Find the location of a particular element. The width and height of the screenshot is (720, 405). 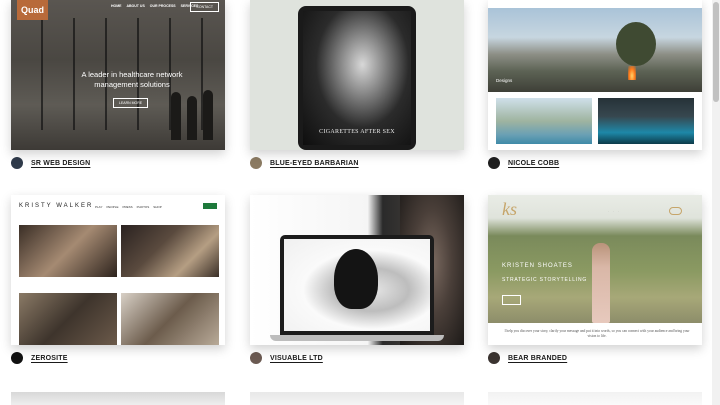

portfolio-card: VISUABLE LTD is located at coordinates (357, 280).